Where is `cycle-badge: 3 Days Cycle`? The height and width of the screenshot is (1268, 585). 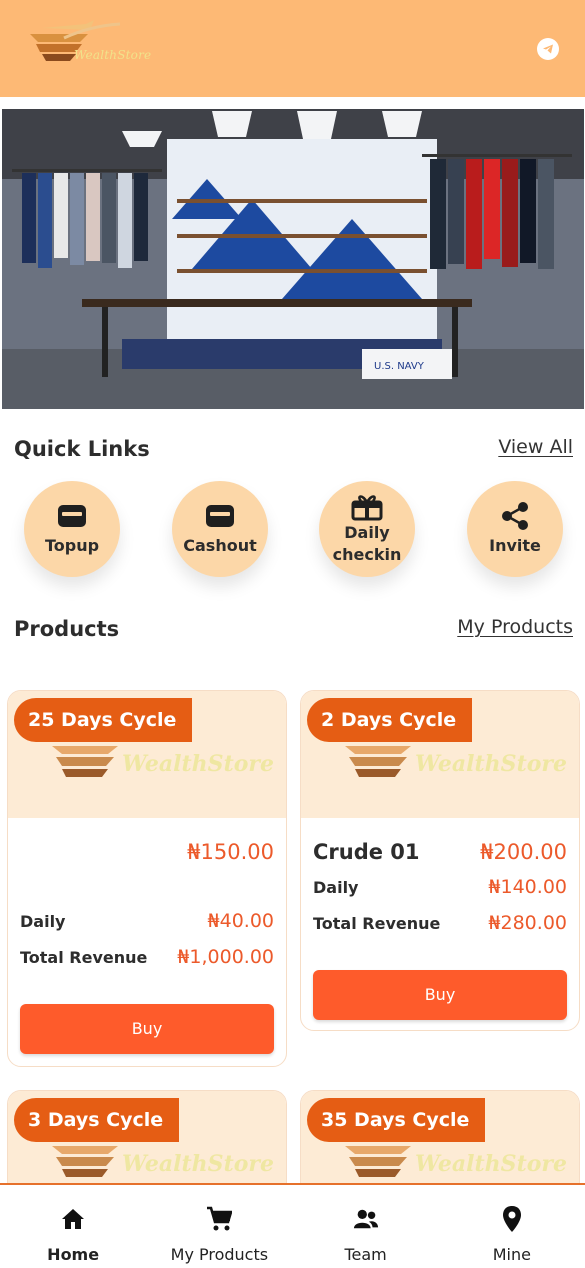
cycle-badge: 3 Days Cycle is located at coordinates (97, 1120).